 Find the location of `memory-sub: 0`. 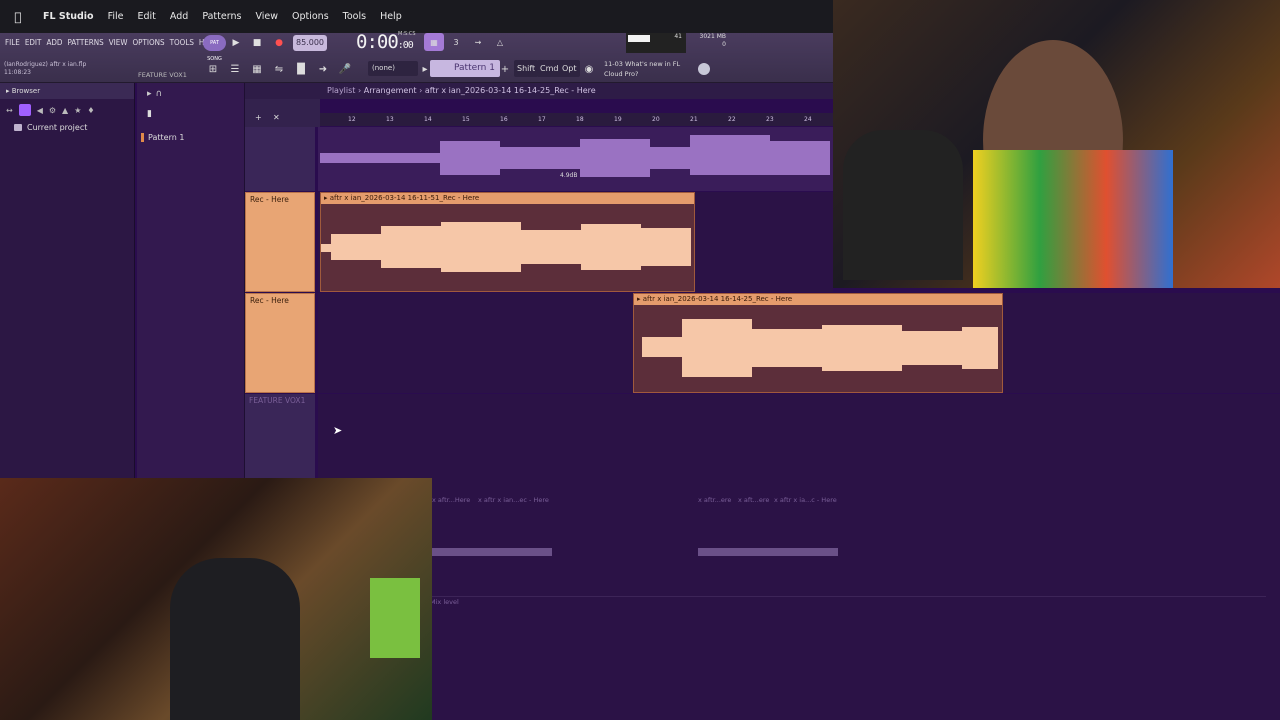

memory-sub: 0 is located at coordinates (724, 44).